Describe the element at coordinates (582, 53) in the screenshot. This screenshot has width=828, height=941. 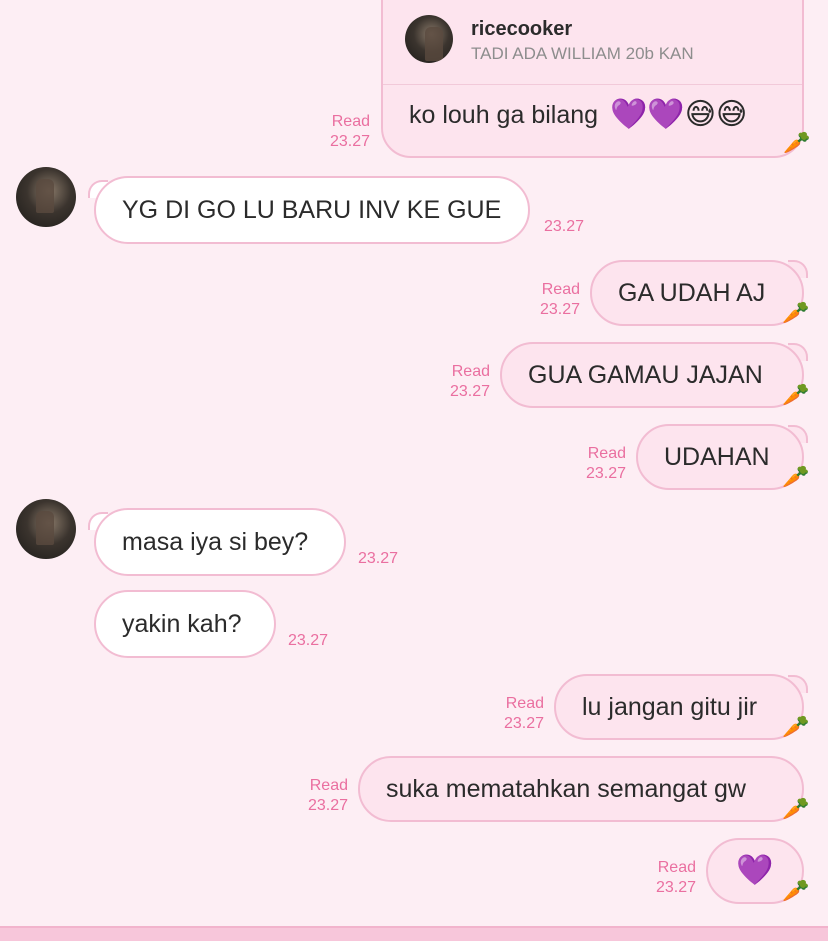
I see `quoted-text: TADI ADA WILLIAM 20b KAN` at that location.